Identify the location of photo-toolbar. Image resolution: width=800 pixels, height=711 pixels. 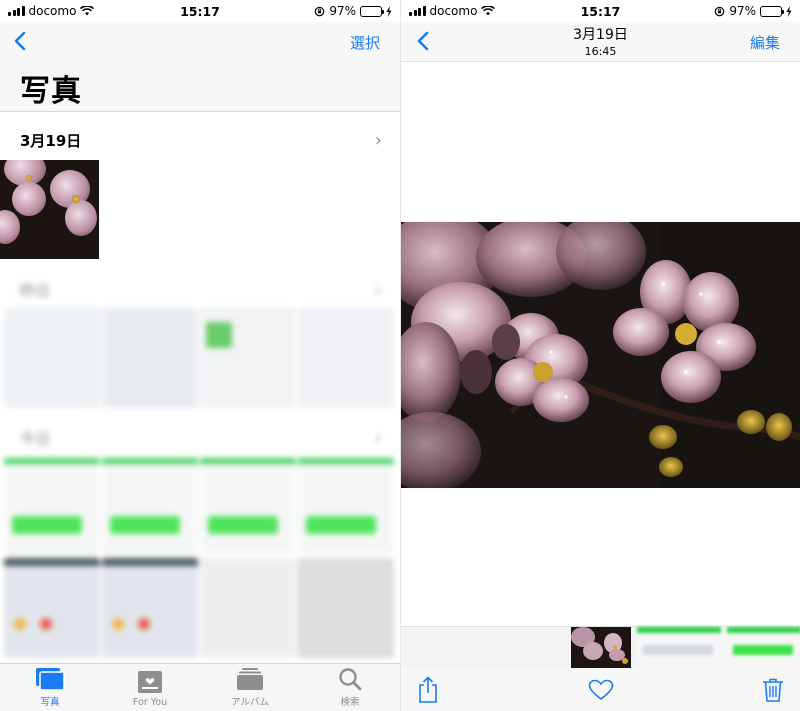
(600, 689).